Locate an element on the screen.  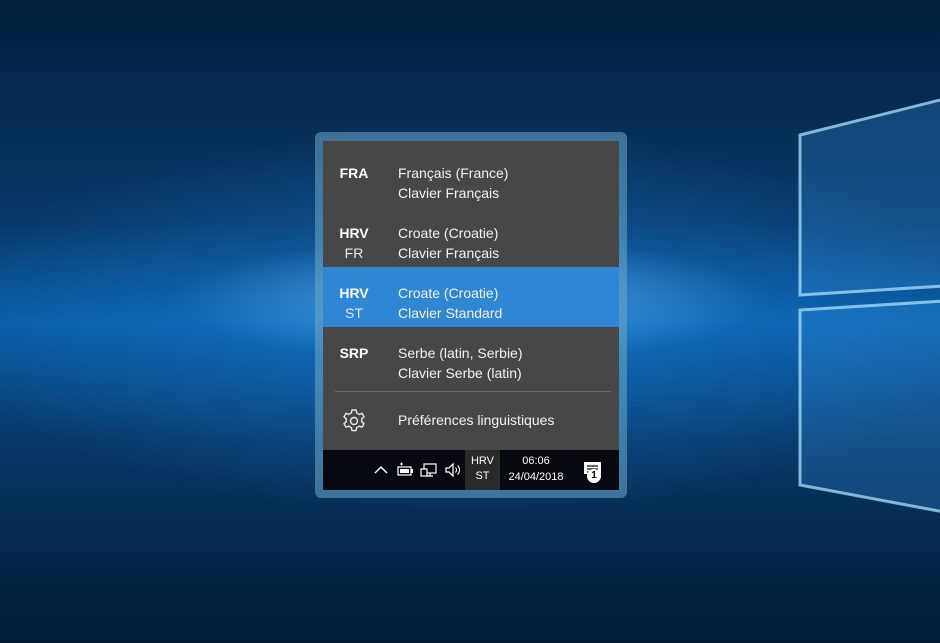
notification-count-badge: 1 is located at coordinates (594, 476).